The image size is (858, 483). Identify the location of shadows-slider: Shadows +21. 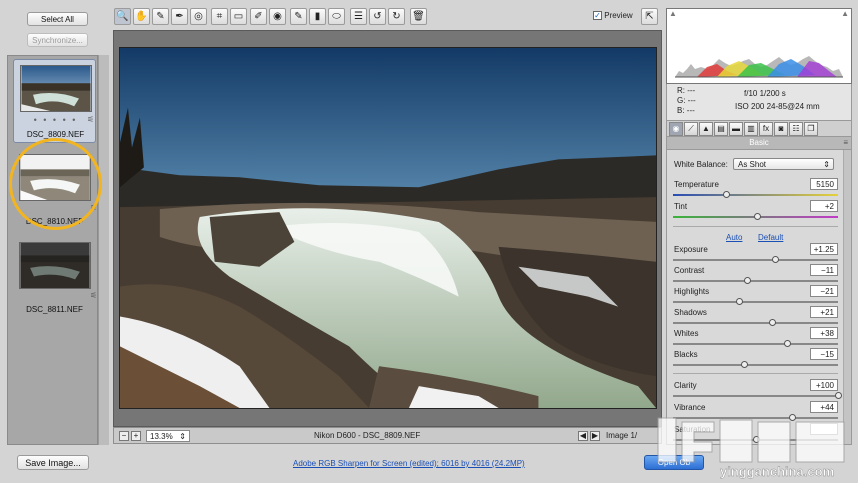
(755, 317).